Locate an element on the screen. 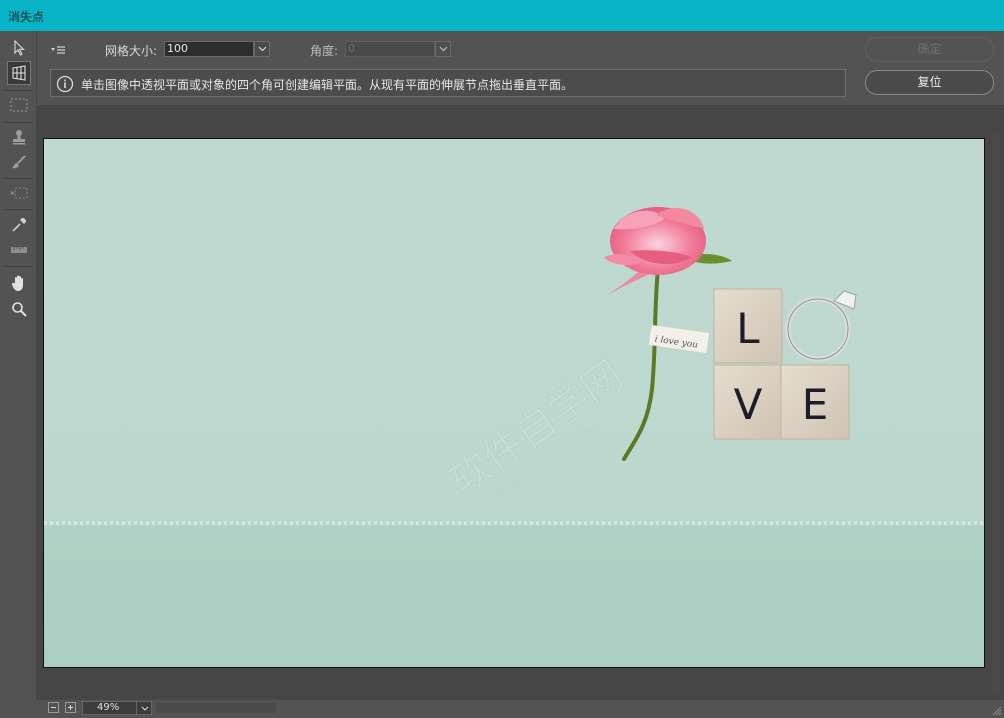  angle-input: 0 is located at coordinates (390, 49).